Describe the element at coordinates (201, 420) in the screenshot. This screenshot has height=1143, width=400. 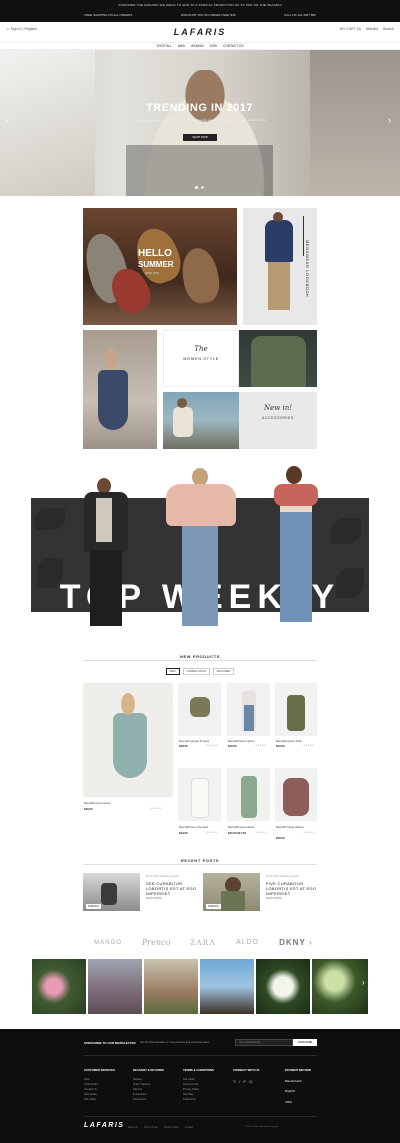
I see `man-seaside-banner` at that location.